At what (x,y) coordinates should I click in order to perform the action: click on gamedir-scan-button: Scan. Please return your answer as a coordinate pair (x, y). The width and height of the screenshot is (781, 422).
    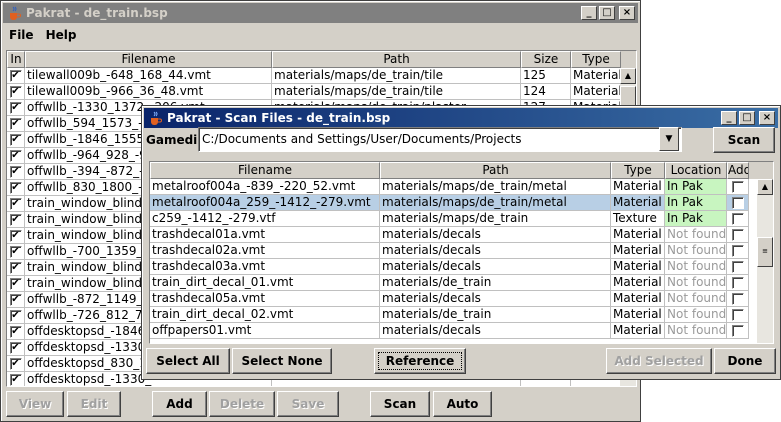
    Looking at the image, I should click on (744, 140).